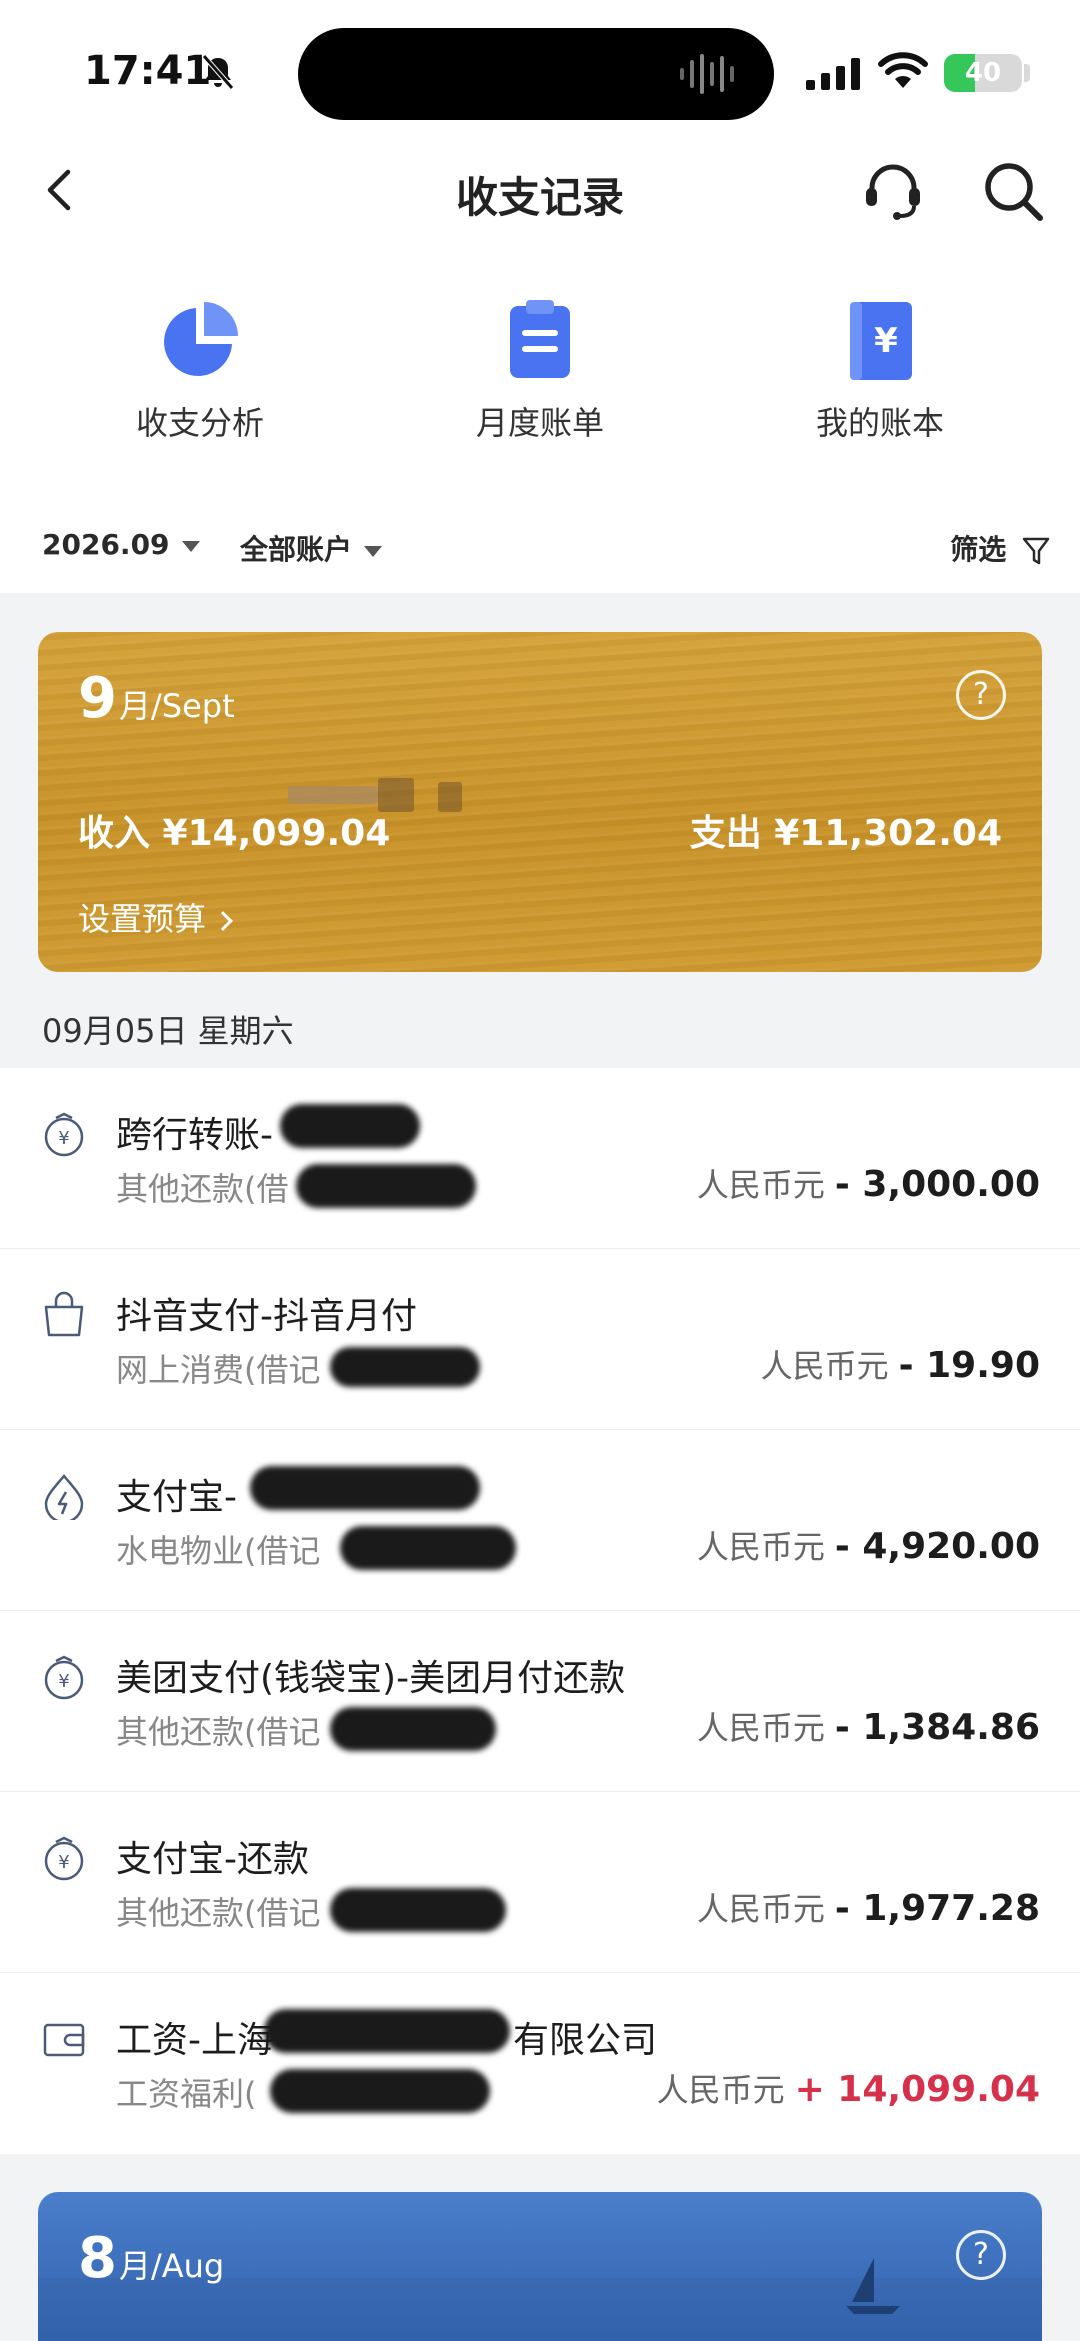 The height and width of the screenshot is (2341, 1080). I want to click on transaction-row: ¥ 支付宝-还款 其他还款(借记 人民币元 - 1,977.28, so click(540, 1882).